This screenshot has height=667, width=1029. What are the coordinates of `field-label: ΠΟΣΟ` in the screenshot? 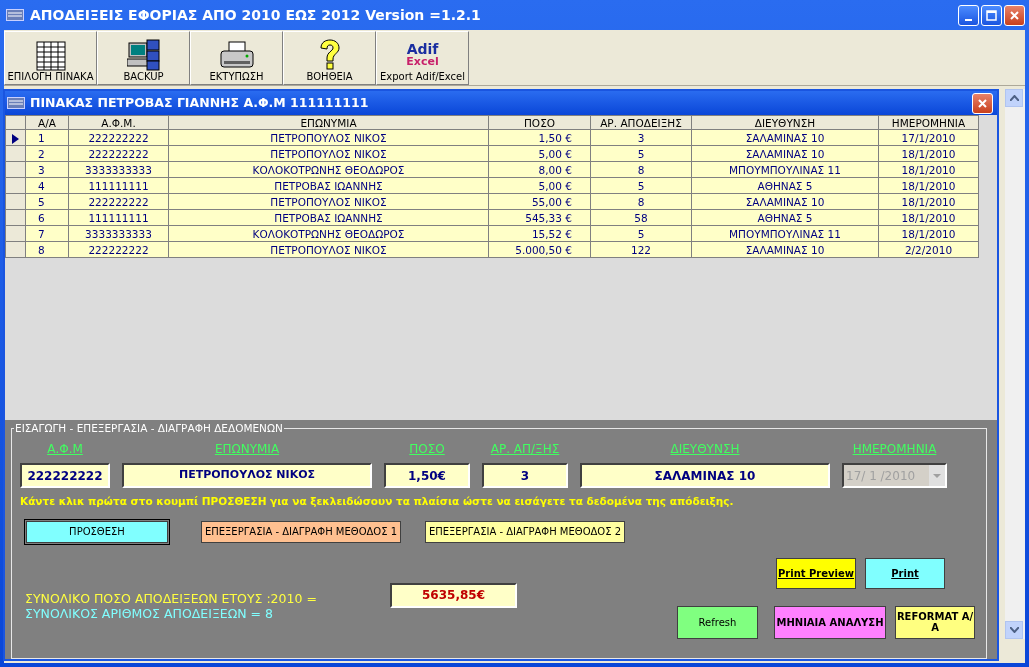 It's located at (427, 449).